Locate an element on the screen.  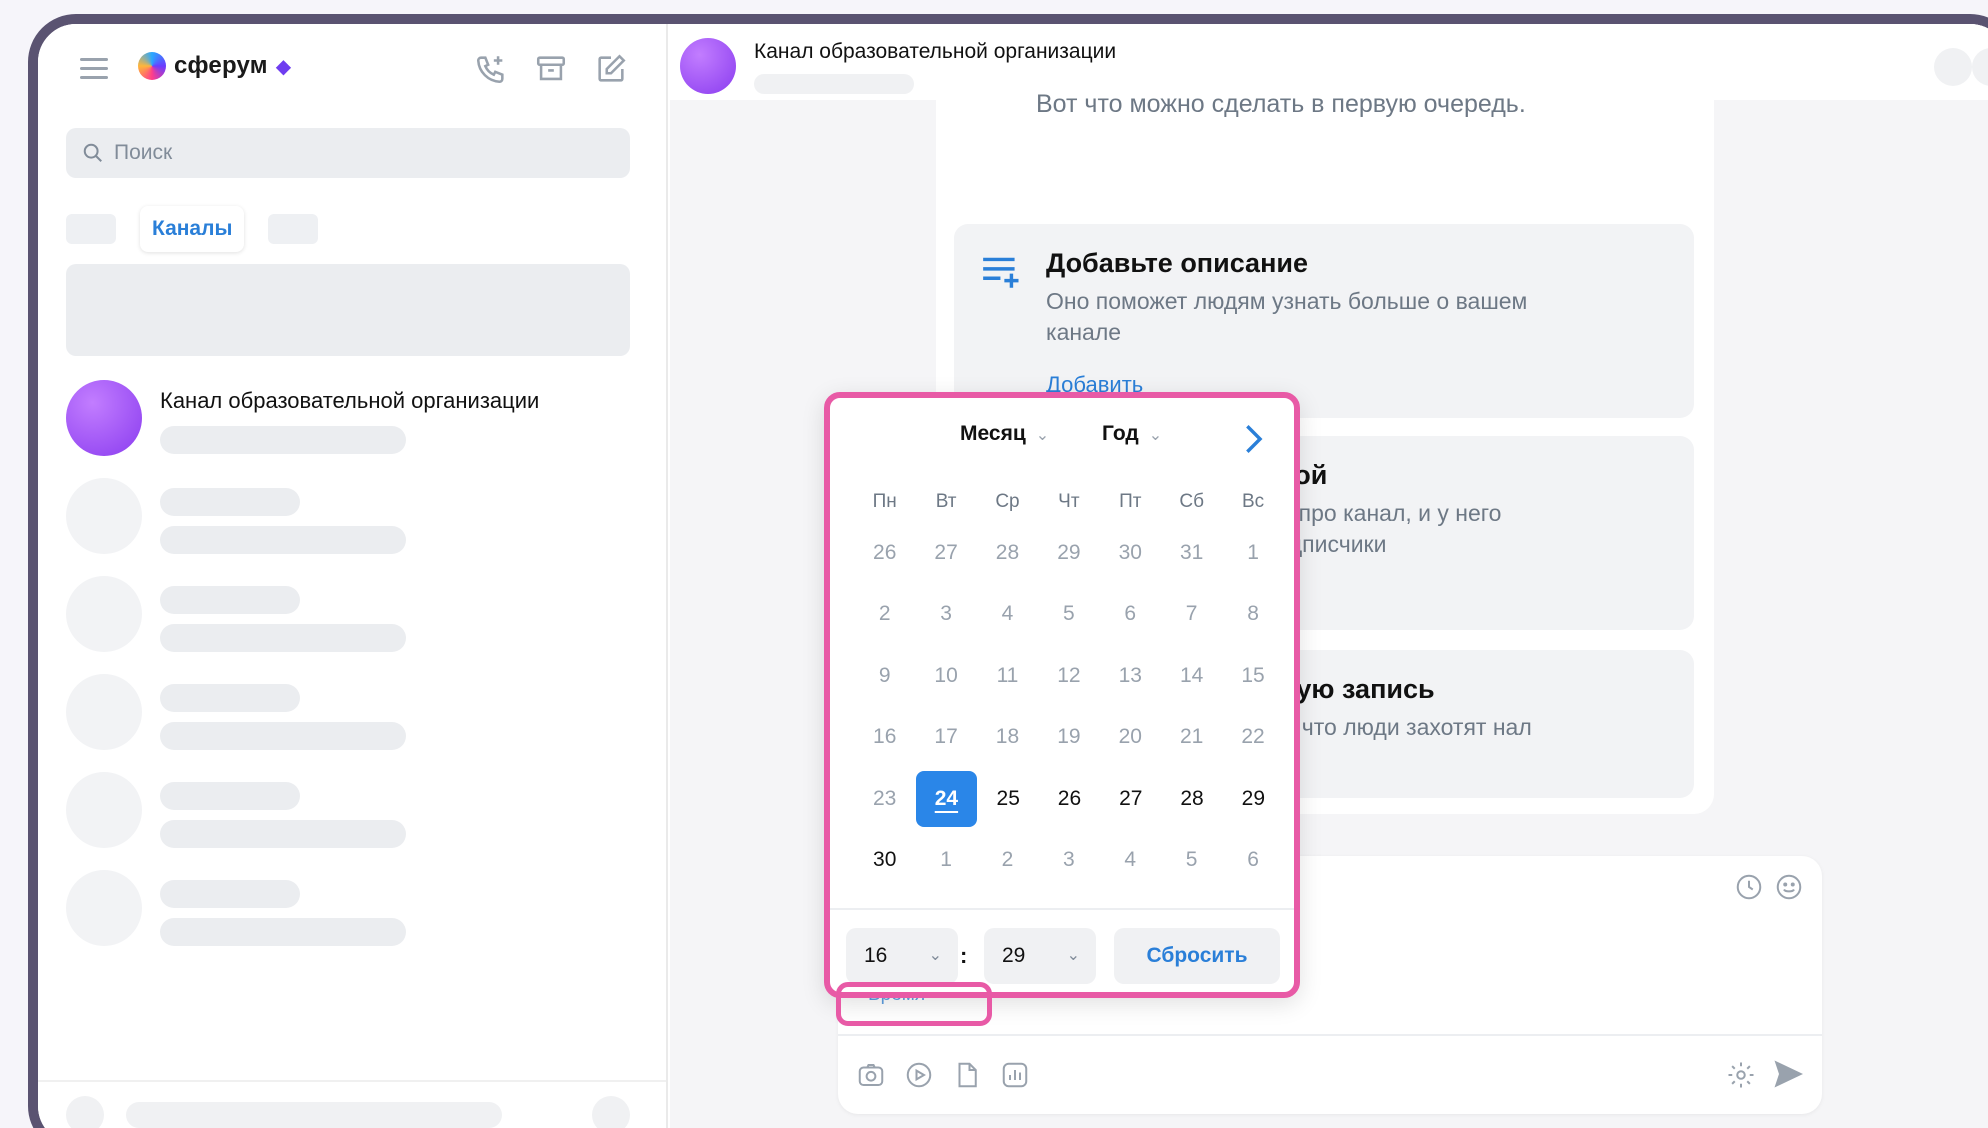
calendar-day: 15 is located at coordinates (1252, 676).